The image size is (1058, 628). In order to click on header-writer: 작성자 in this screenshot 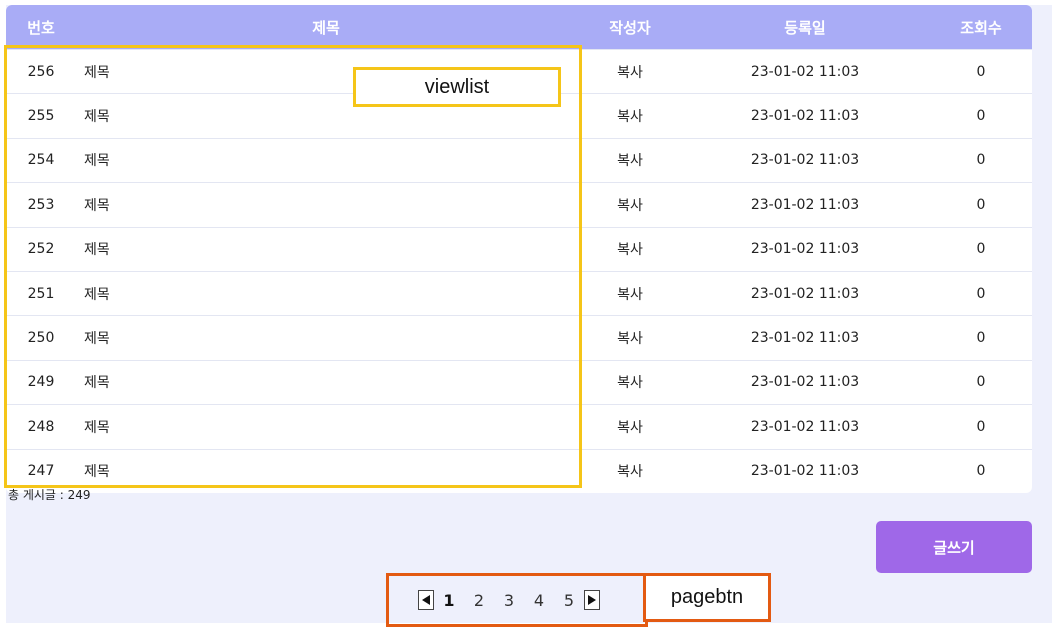, I will do `click(630, 27)`.